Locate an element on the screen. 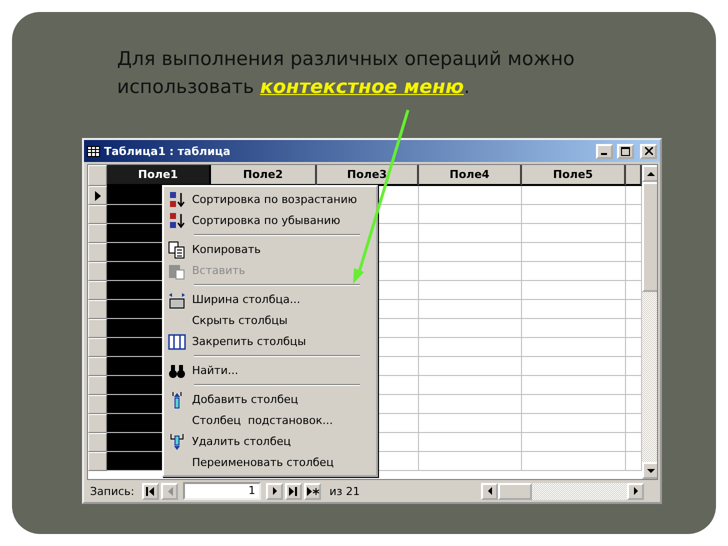 This screenshot has width=728, height=546. close-icon is located at coordinates (648, 151).